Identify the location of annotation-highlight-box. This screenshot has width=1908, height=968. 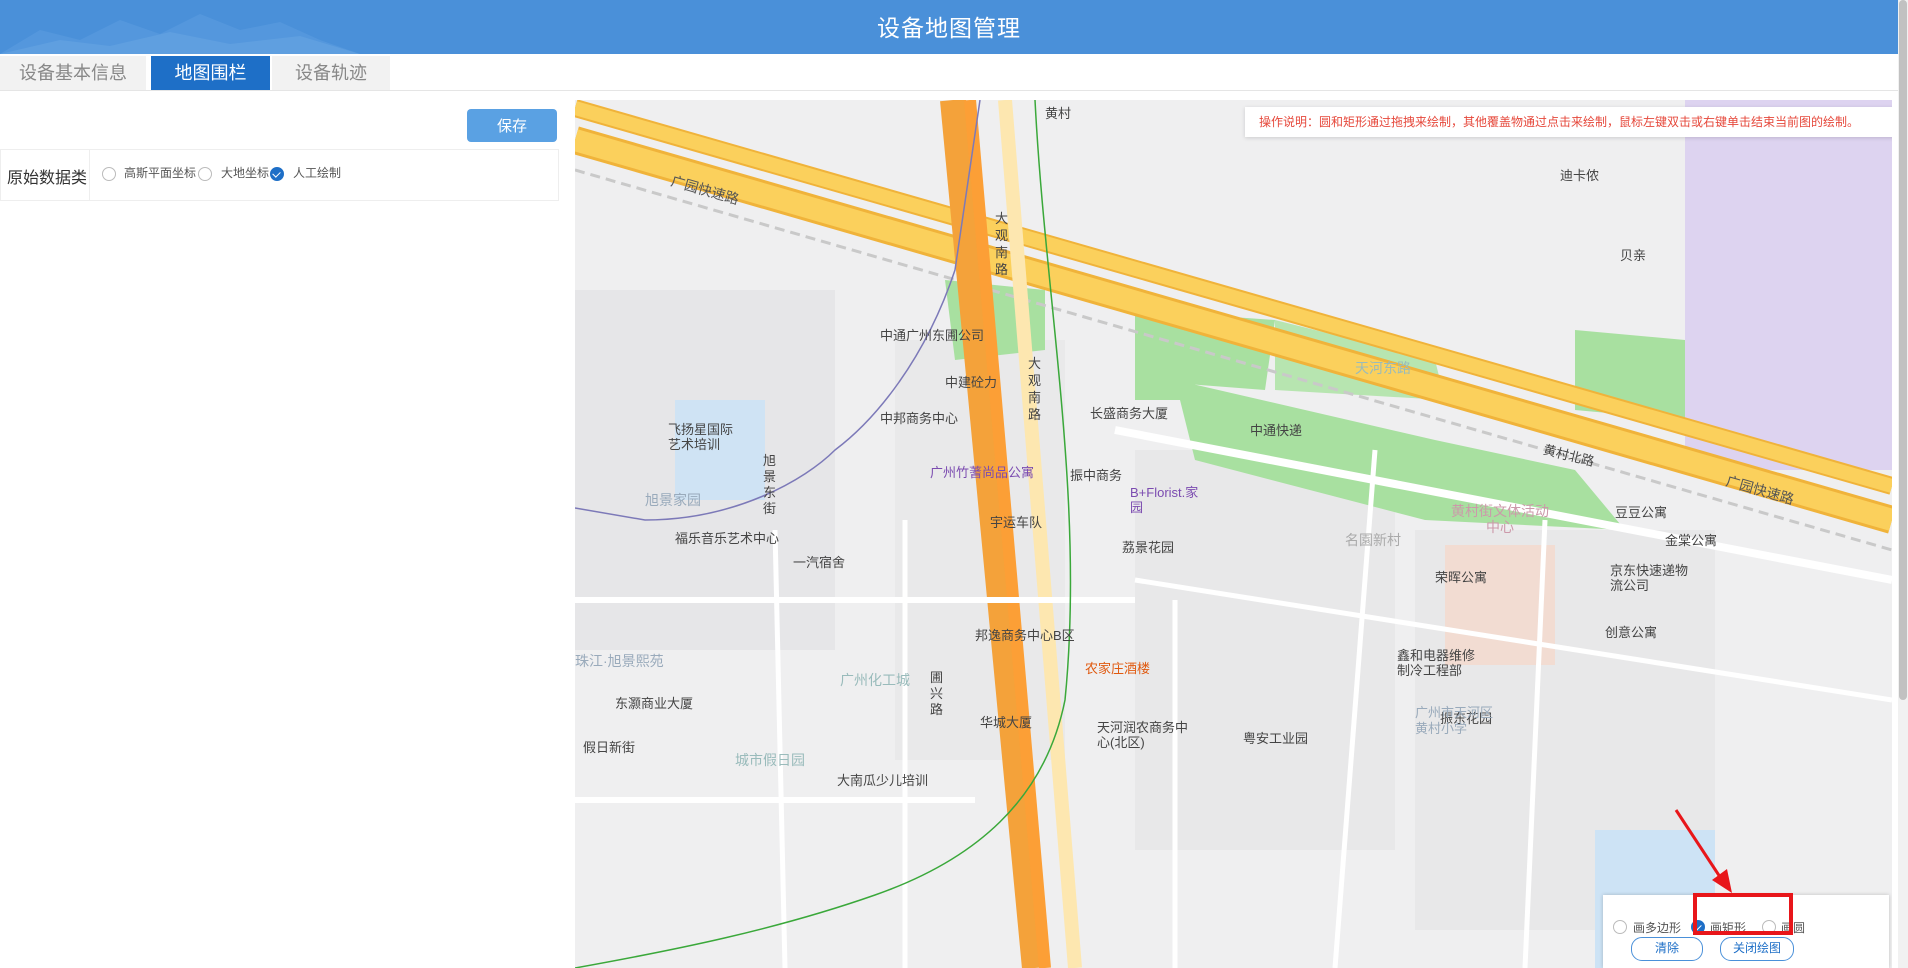
(1743, 914).